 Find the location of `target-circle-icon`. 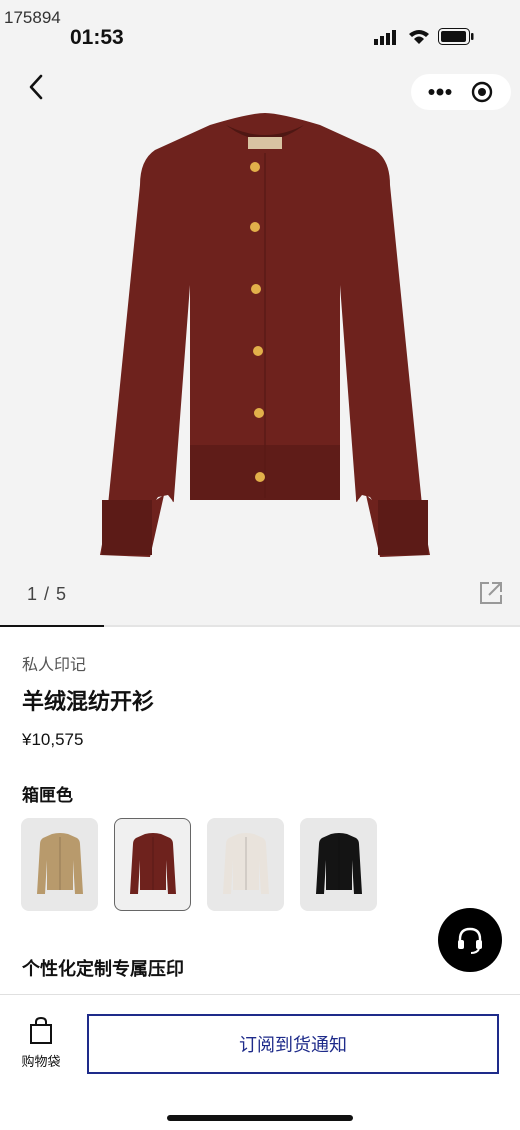

target-circle-icon is located at coordinates (482, 92).